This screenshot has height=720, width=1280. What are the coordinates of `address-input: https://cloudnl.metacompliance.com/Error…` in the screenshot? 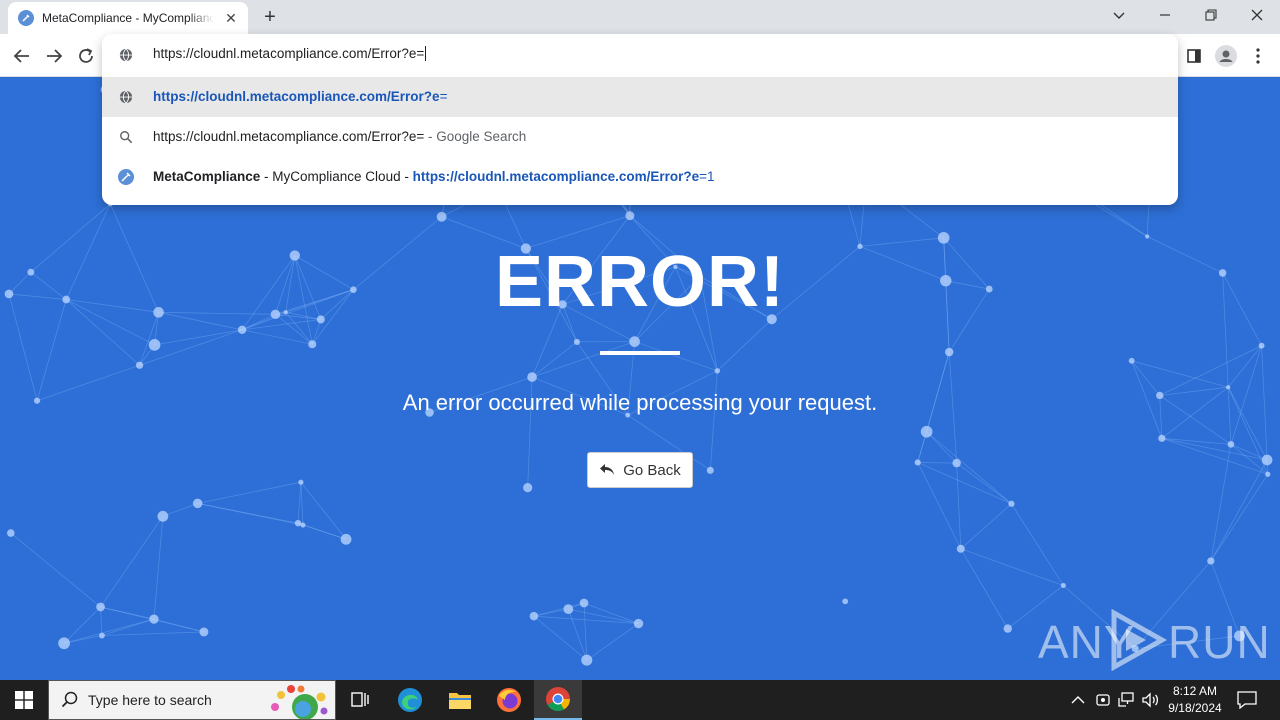 It's located at (290, 53).